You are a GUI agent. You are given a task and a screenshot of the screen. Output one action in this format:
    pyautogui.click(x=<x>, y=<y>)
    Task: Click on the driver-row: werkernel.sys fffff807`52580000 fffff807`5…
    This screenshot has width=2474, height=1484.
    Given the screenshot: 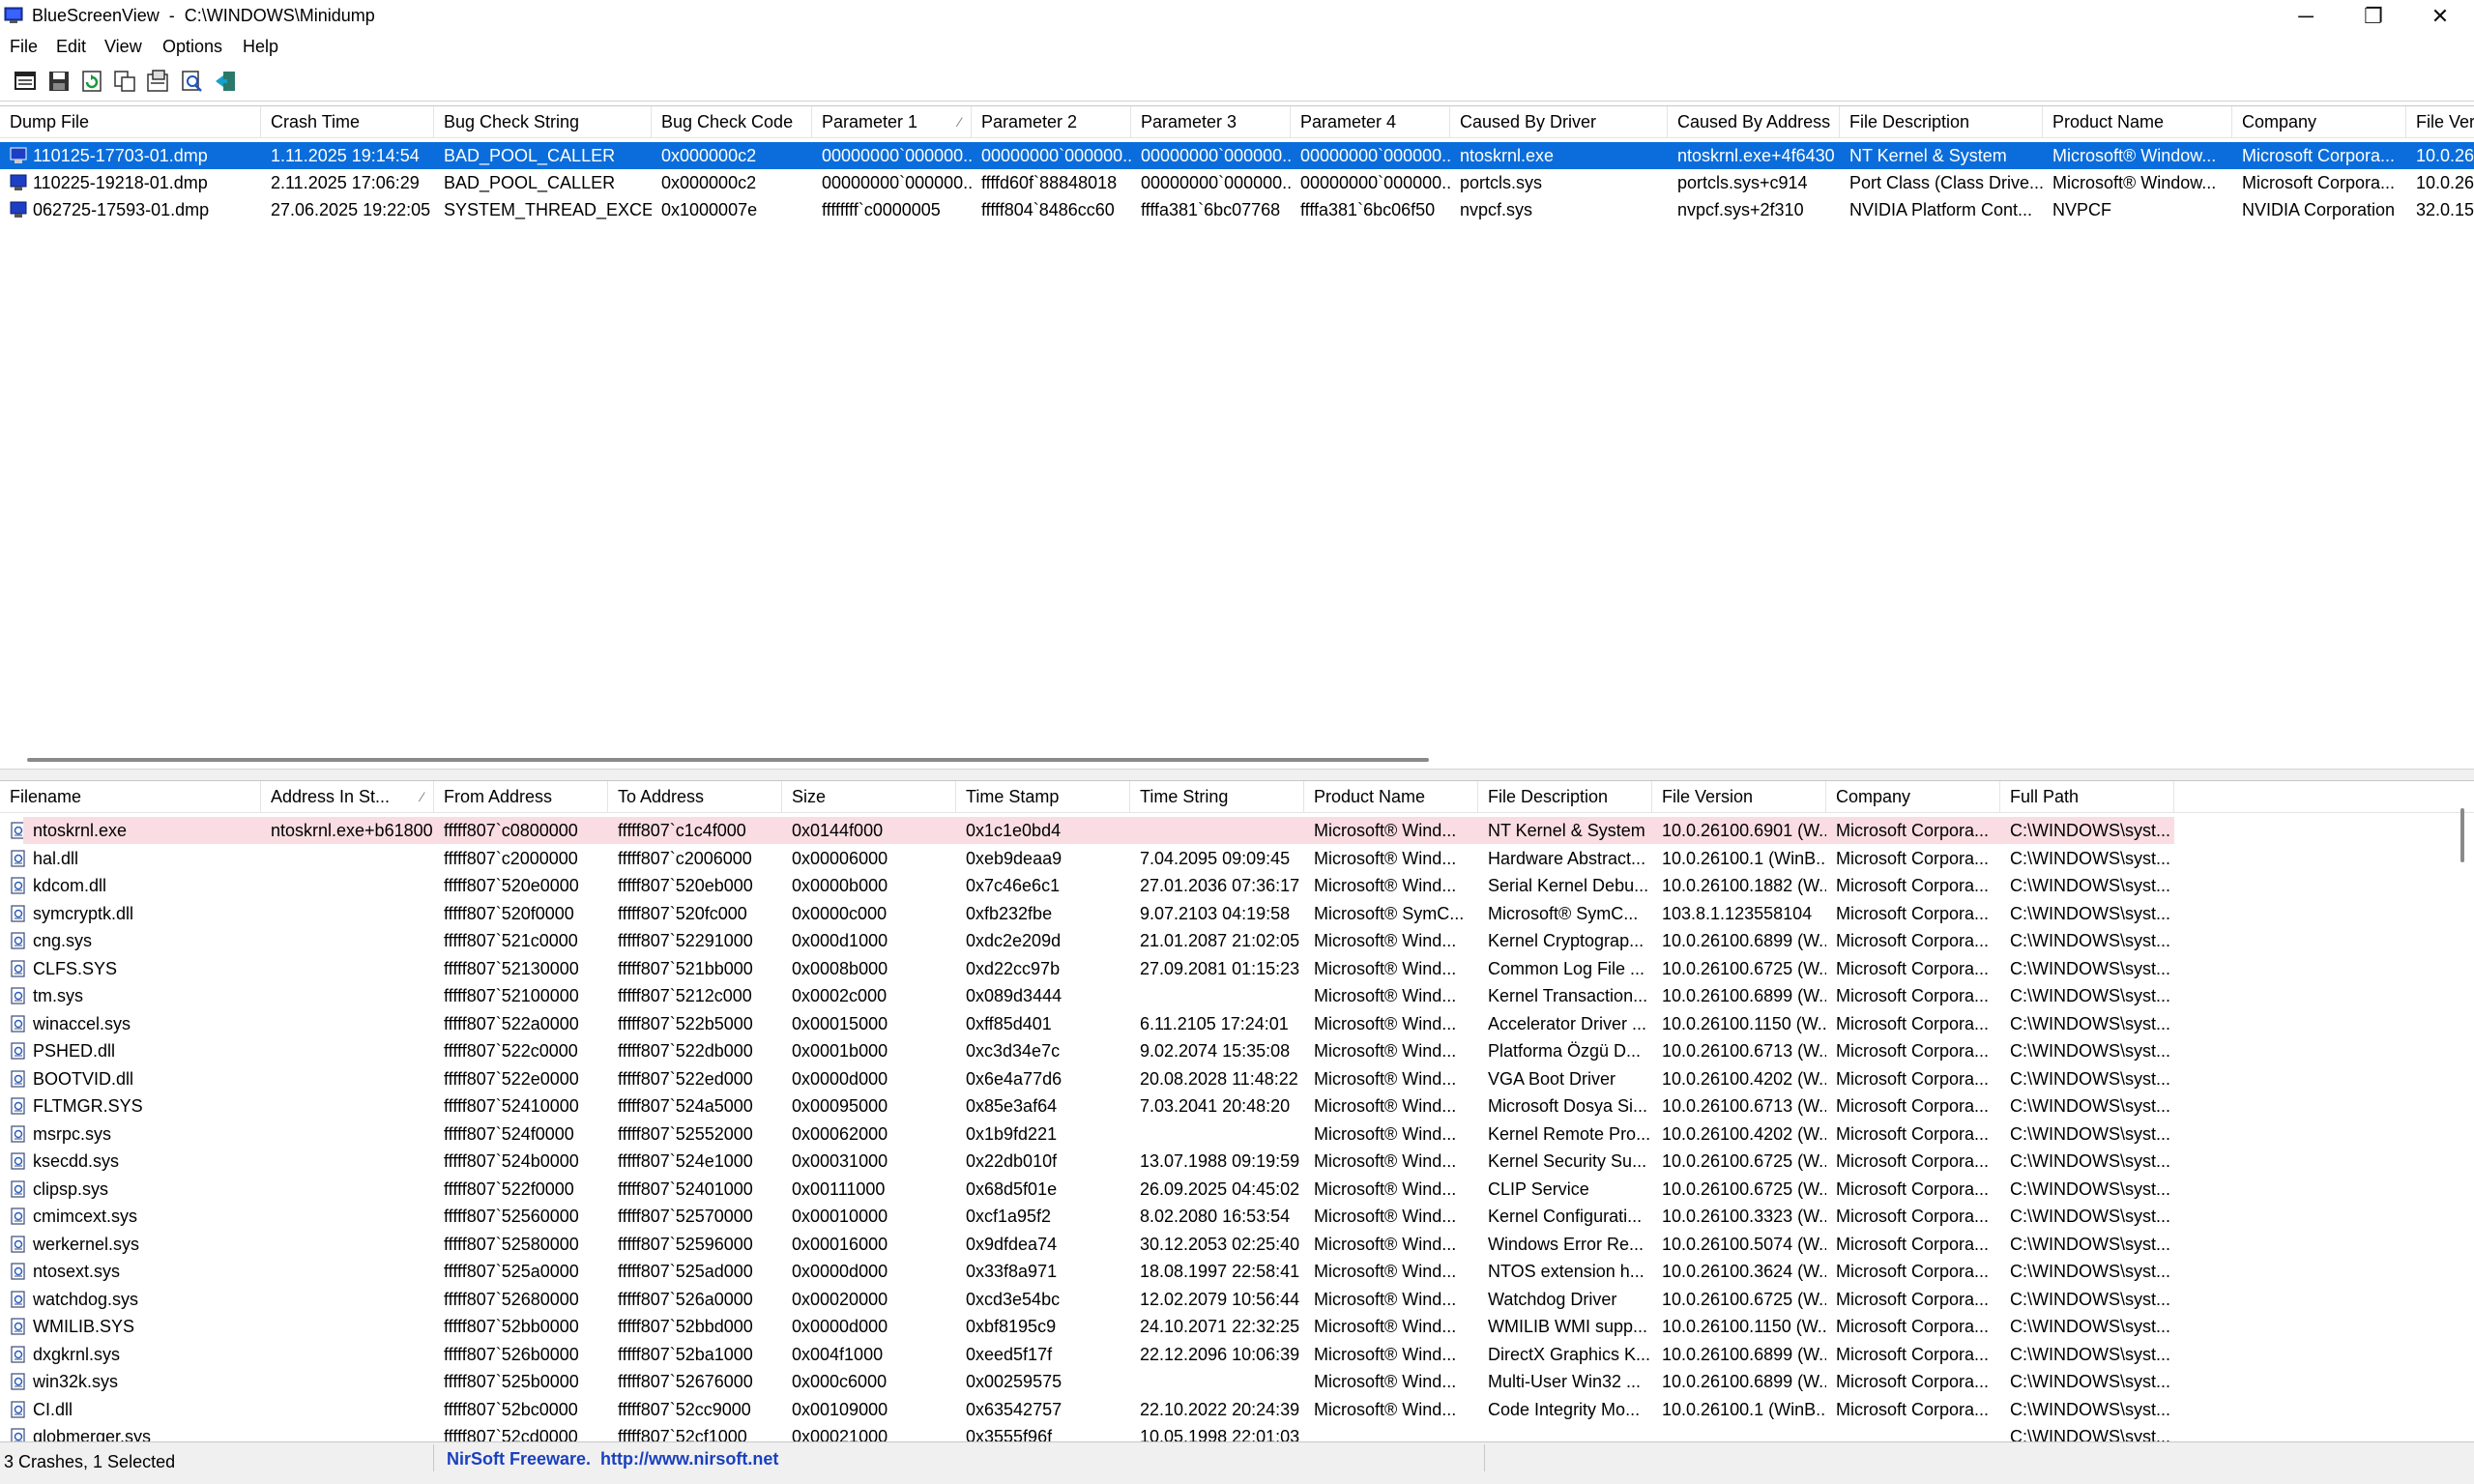 What is the action you would take?
    pyautogui.click(x=1237, y=1244)
    